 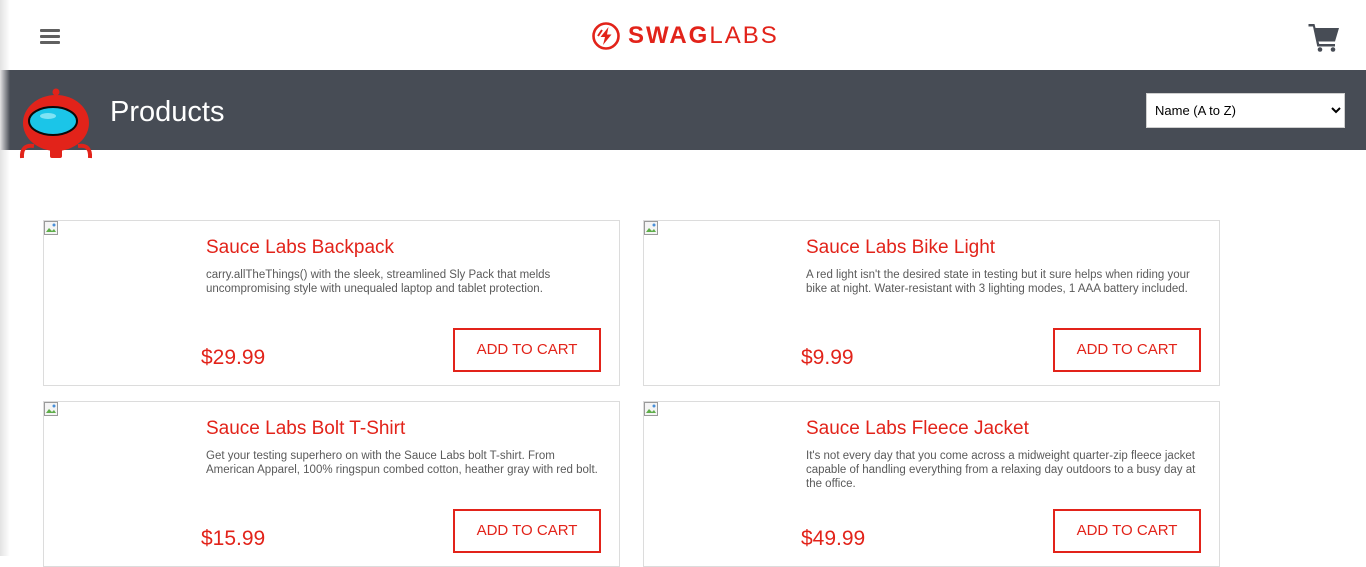 I want to click on product-price: $15.99, so click(x=233, y=538).